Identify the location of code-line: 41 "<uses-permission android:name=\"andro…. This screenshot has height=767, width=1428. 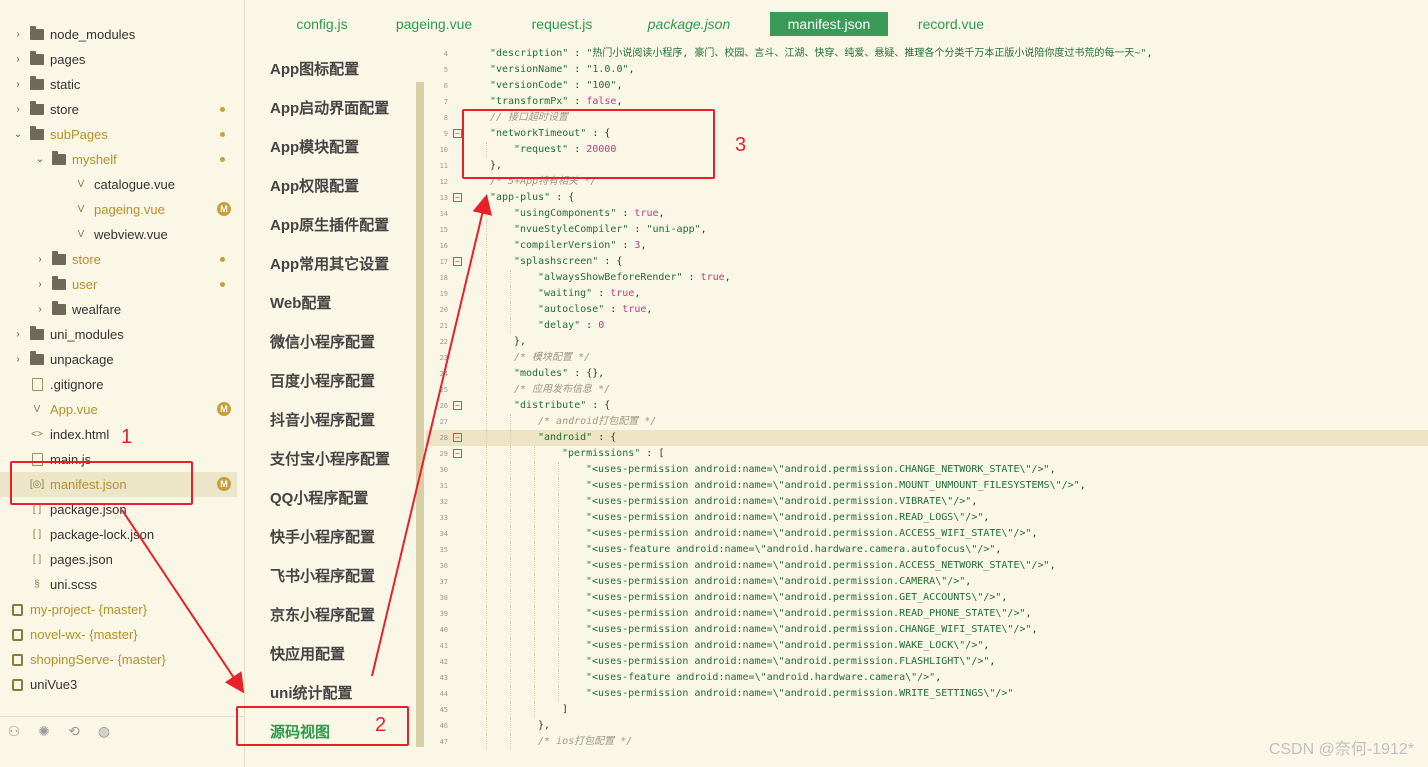
(927, 646).